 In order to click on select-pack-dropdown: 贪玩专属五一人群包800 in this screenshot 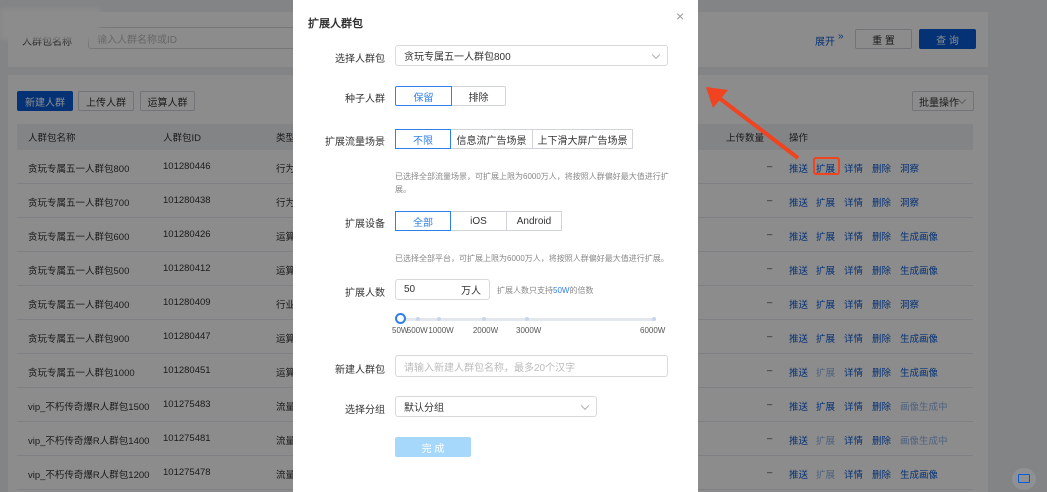, I will do `click(531, 55)`.